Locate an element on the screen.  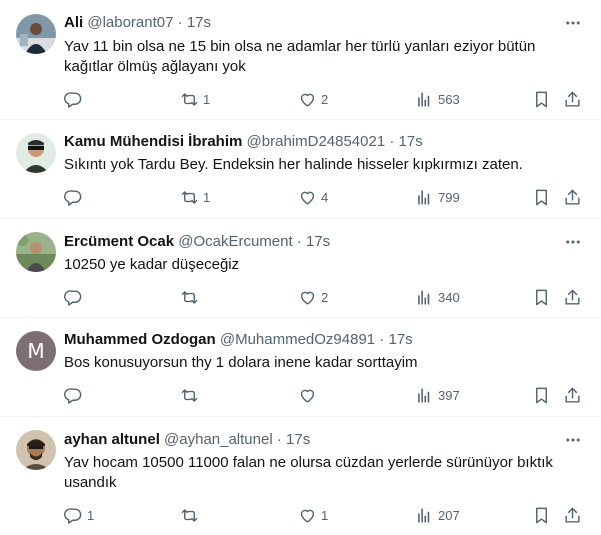
views-button: 563 is located at coordinates (437, 99).